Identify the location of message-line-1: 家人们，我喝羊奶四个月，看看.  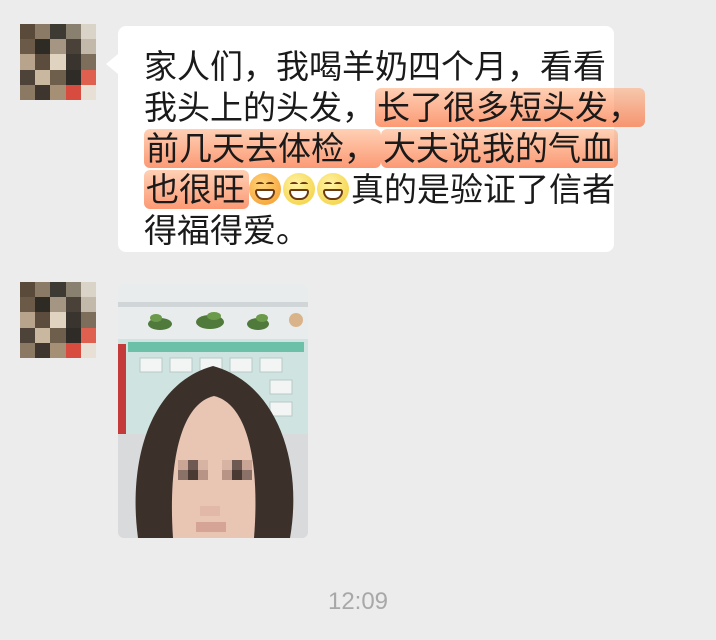
(375, 66).